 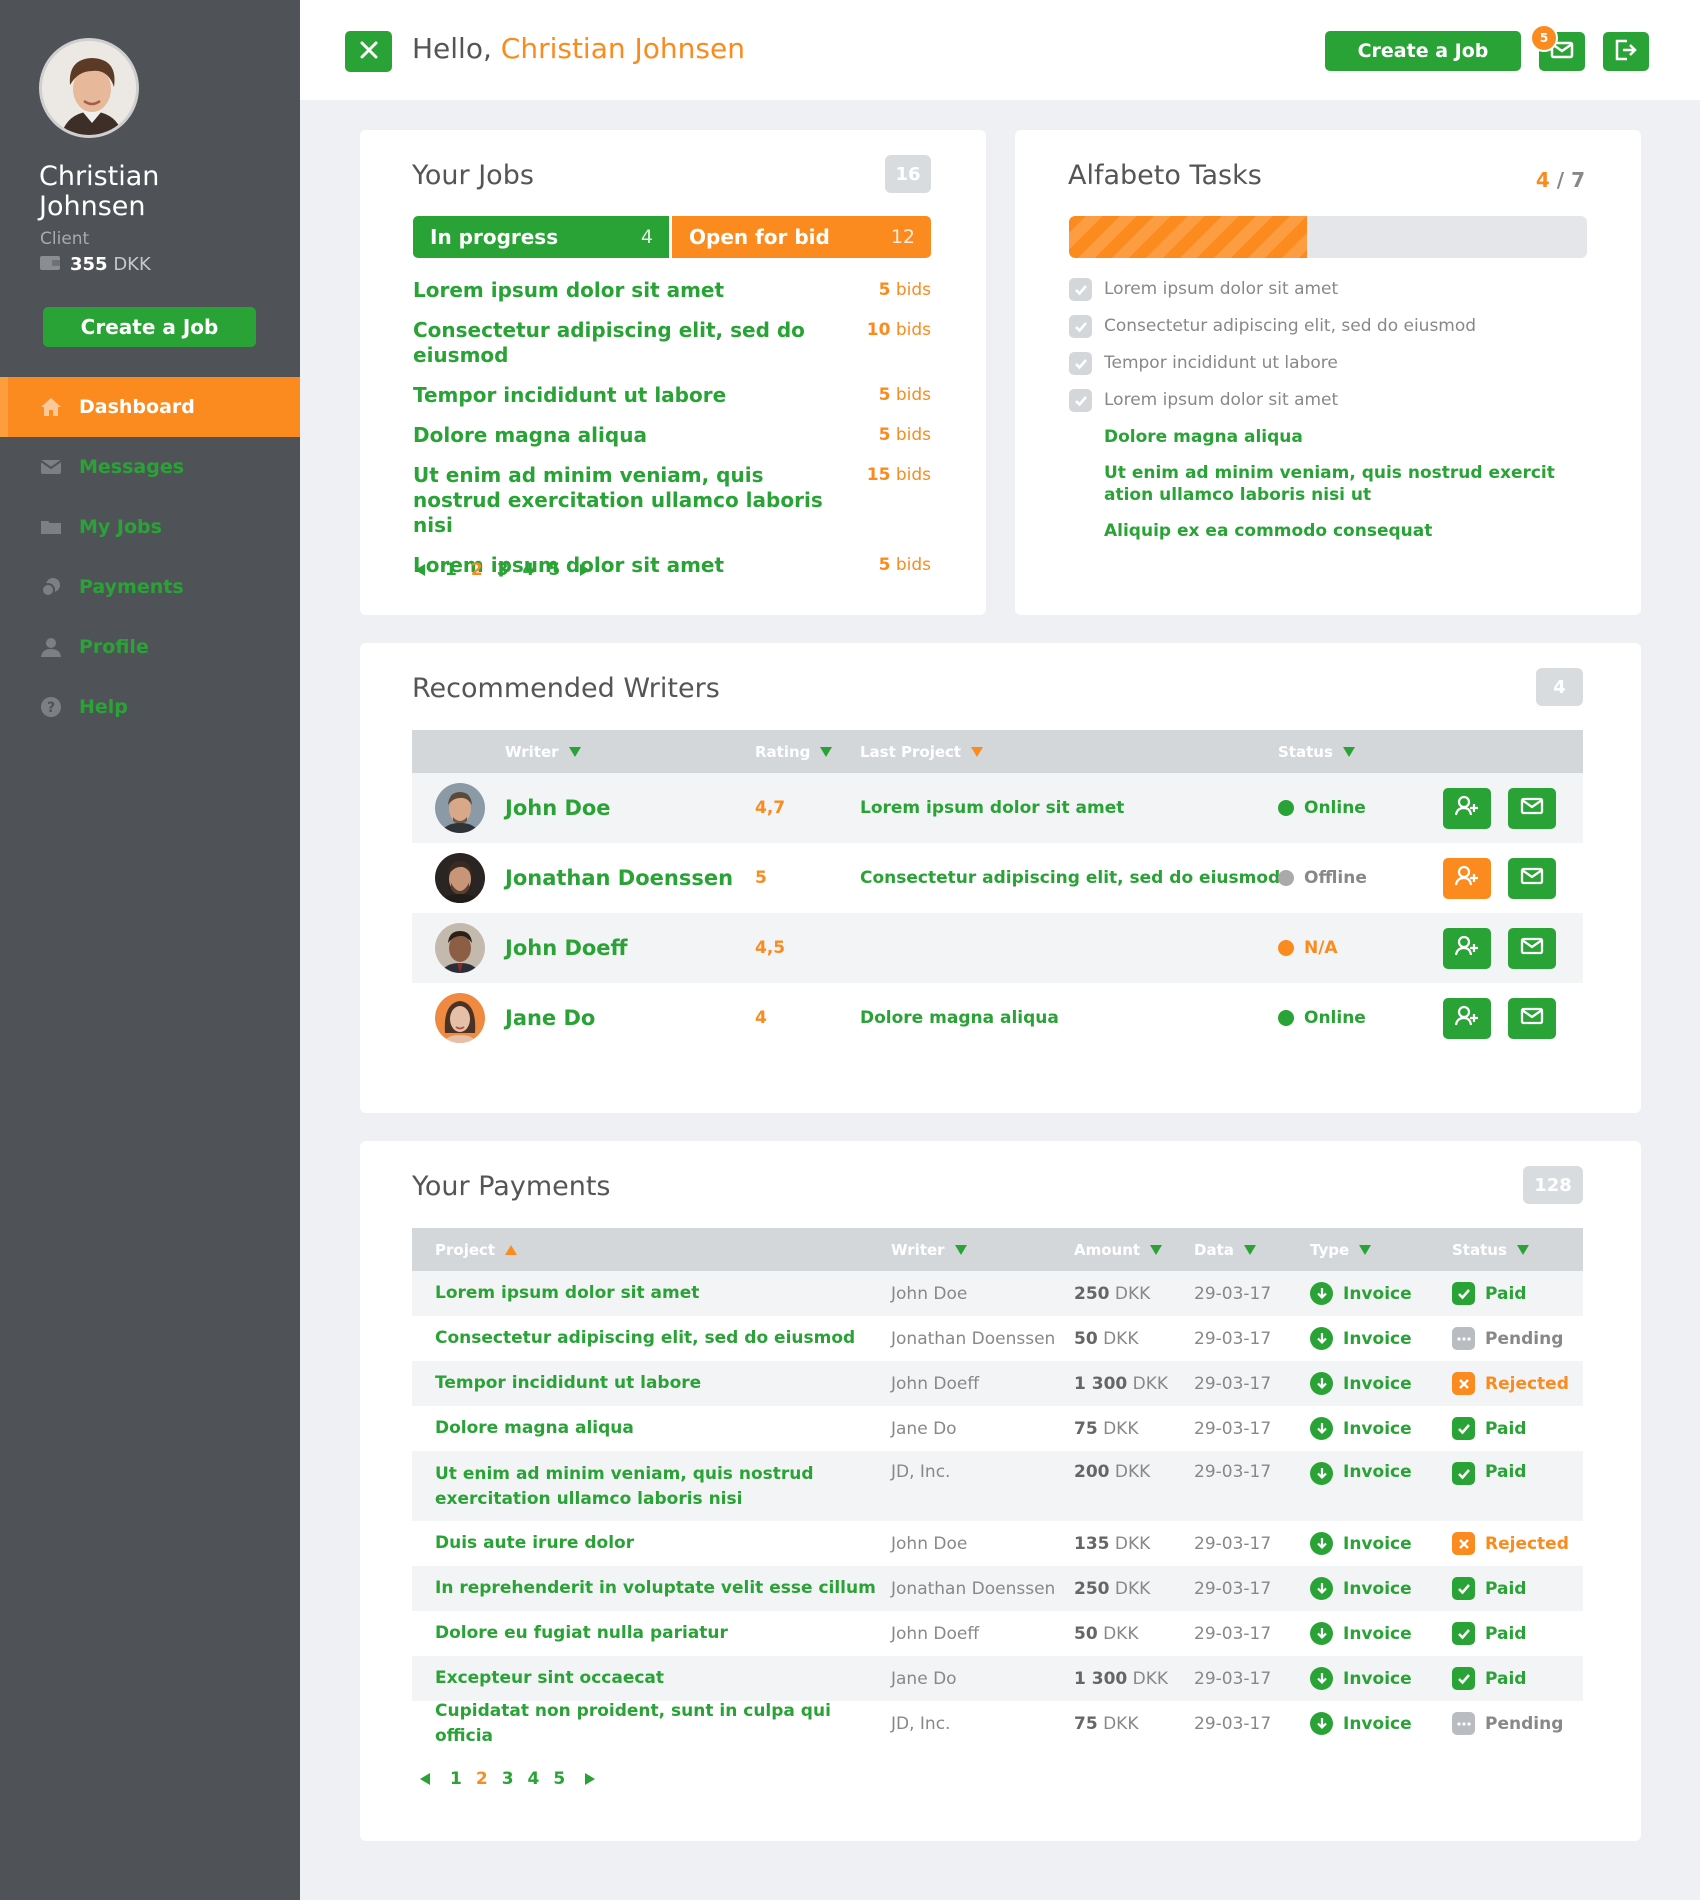 I want to click on writer-name: Jonathan Doenssen, so click(x=619, y=878).